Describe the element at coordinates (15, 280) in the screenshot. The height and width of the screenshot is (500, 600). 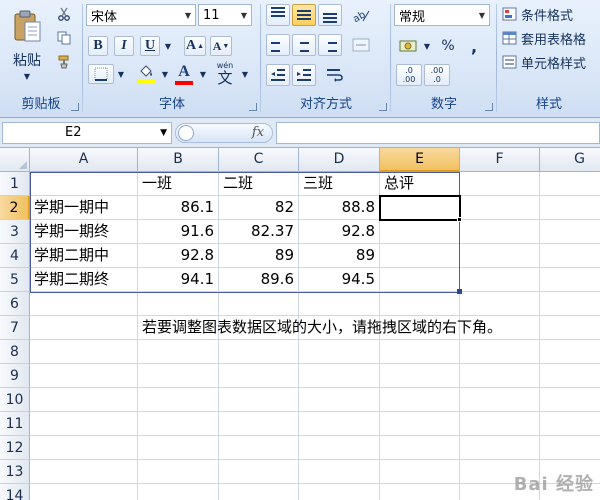
I see `row-header-5: 5` at that location.